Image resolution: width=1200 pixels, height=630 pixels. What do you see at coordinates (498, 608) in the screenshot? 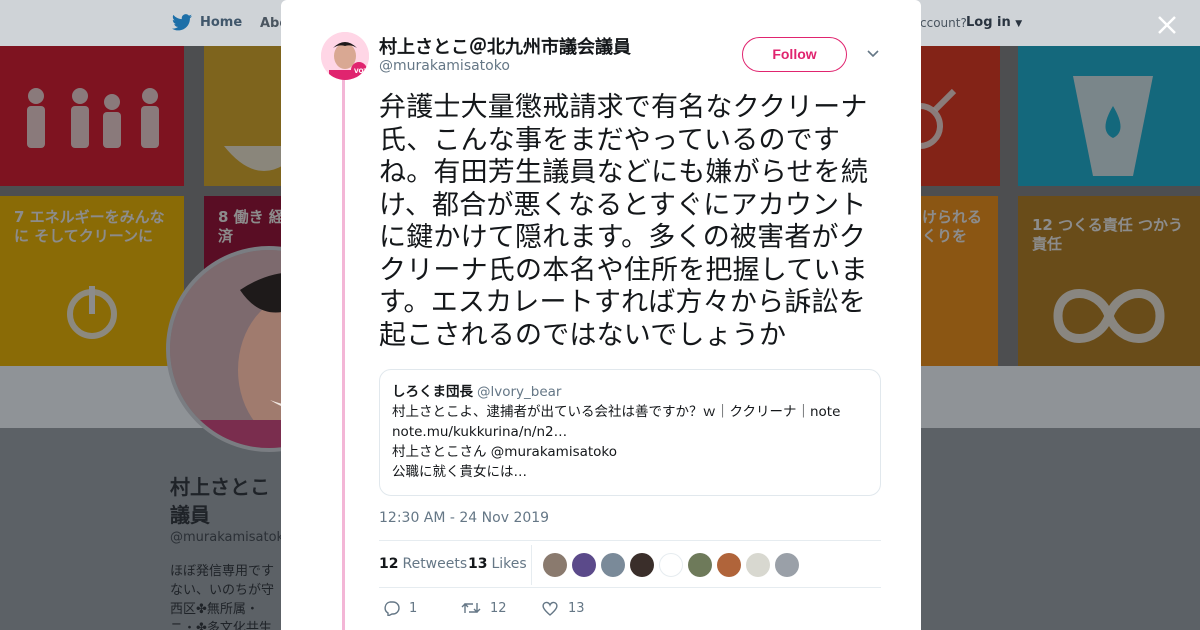
I see `retweet-count: 12` at bounding box center [498, 608].